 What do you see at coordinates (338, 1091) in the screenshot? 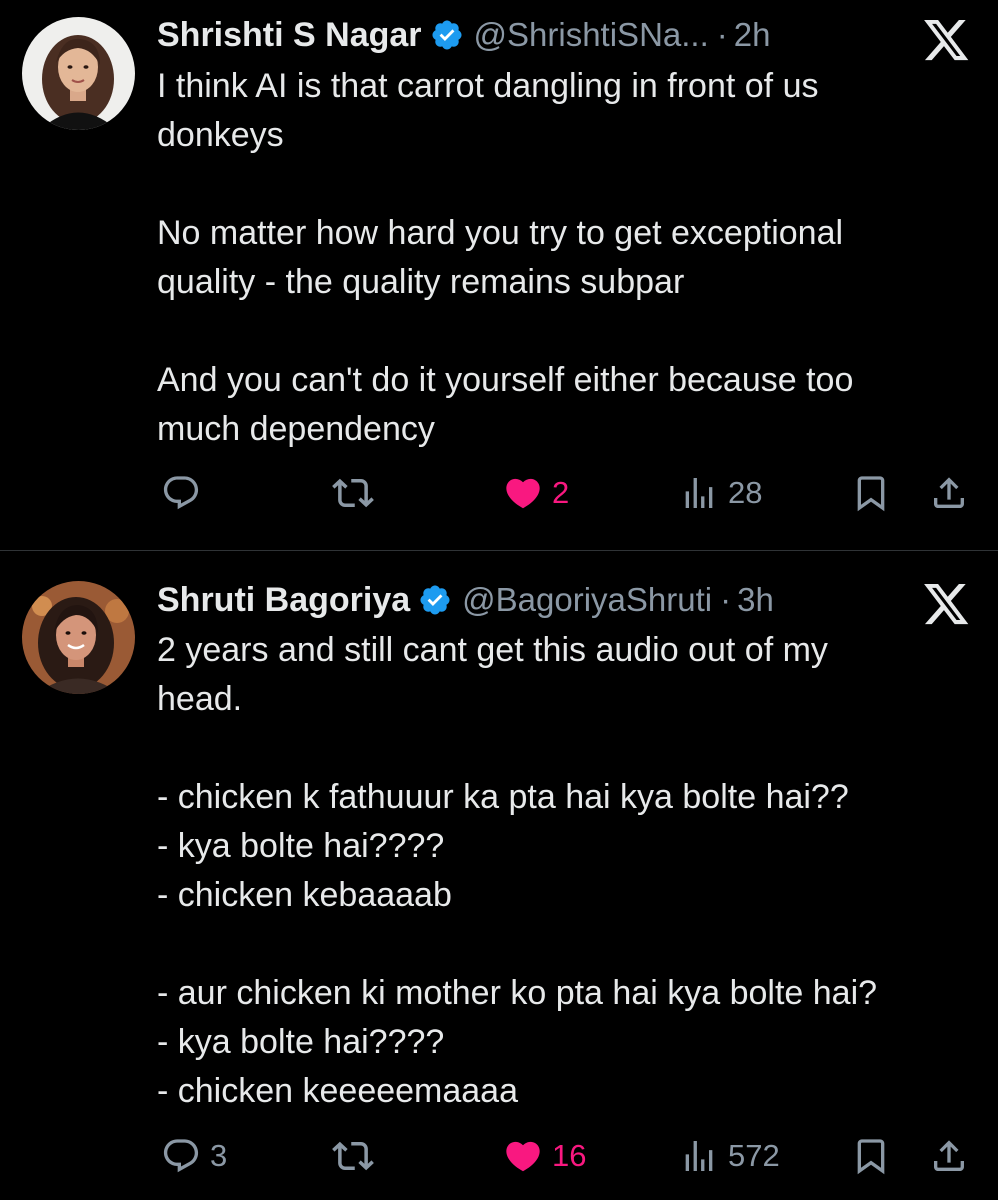
I see `tweet-text-line: - chicken keeeeemaaaa` at bounding box center [338, 1091].